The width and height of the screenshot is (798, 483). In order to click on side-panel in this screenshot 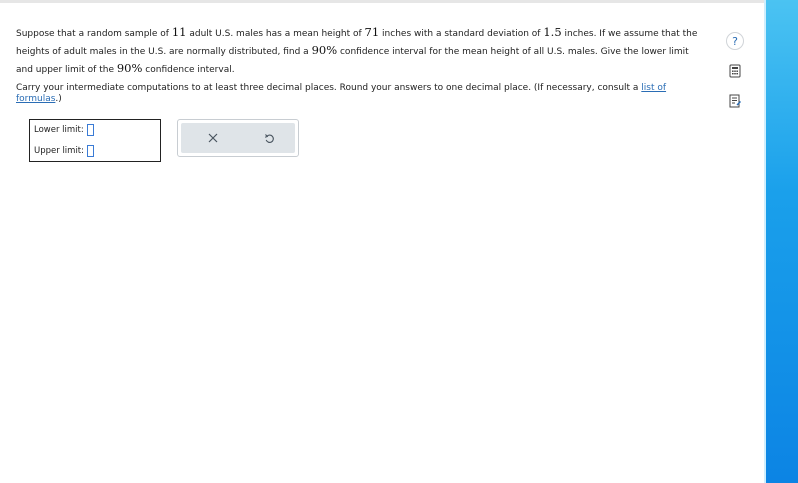, I will do `click(781, 241)`.